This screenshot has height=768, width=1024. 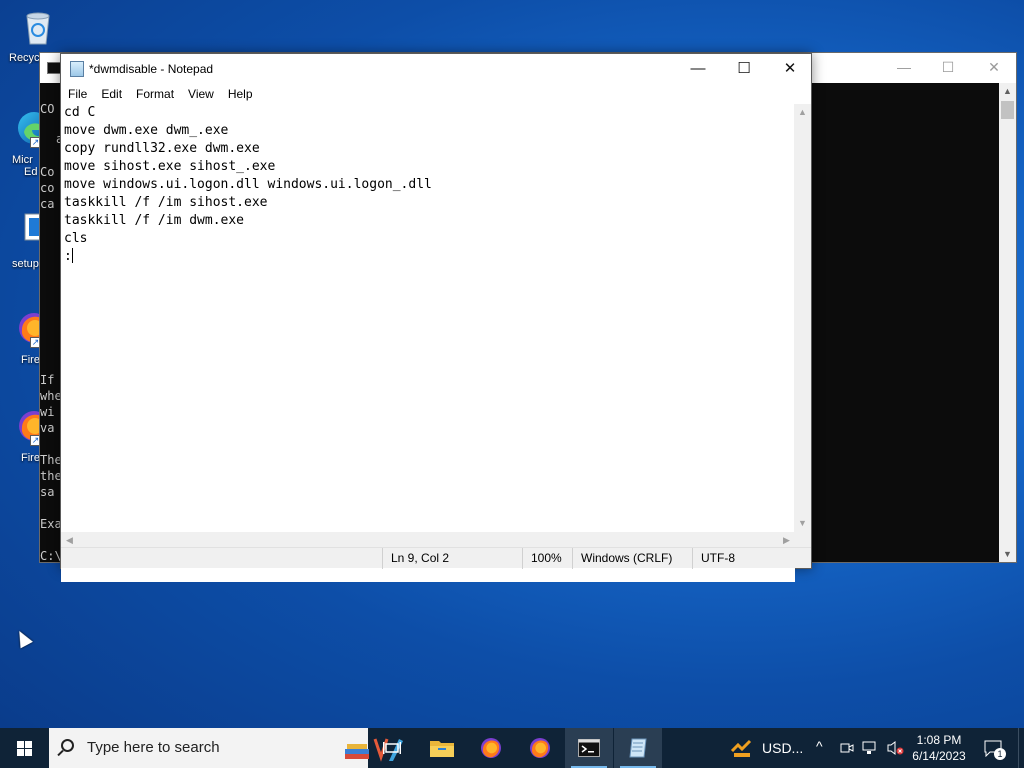 I want to click on status-cursor-position: Ln 9, Col 2, so click(x=452, y=558).